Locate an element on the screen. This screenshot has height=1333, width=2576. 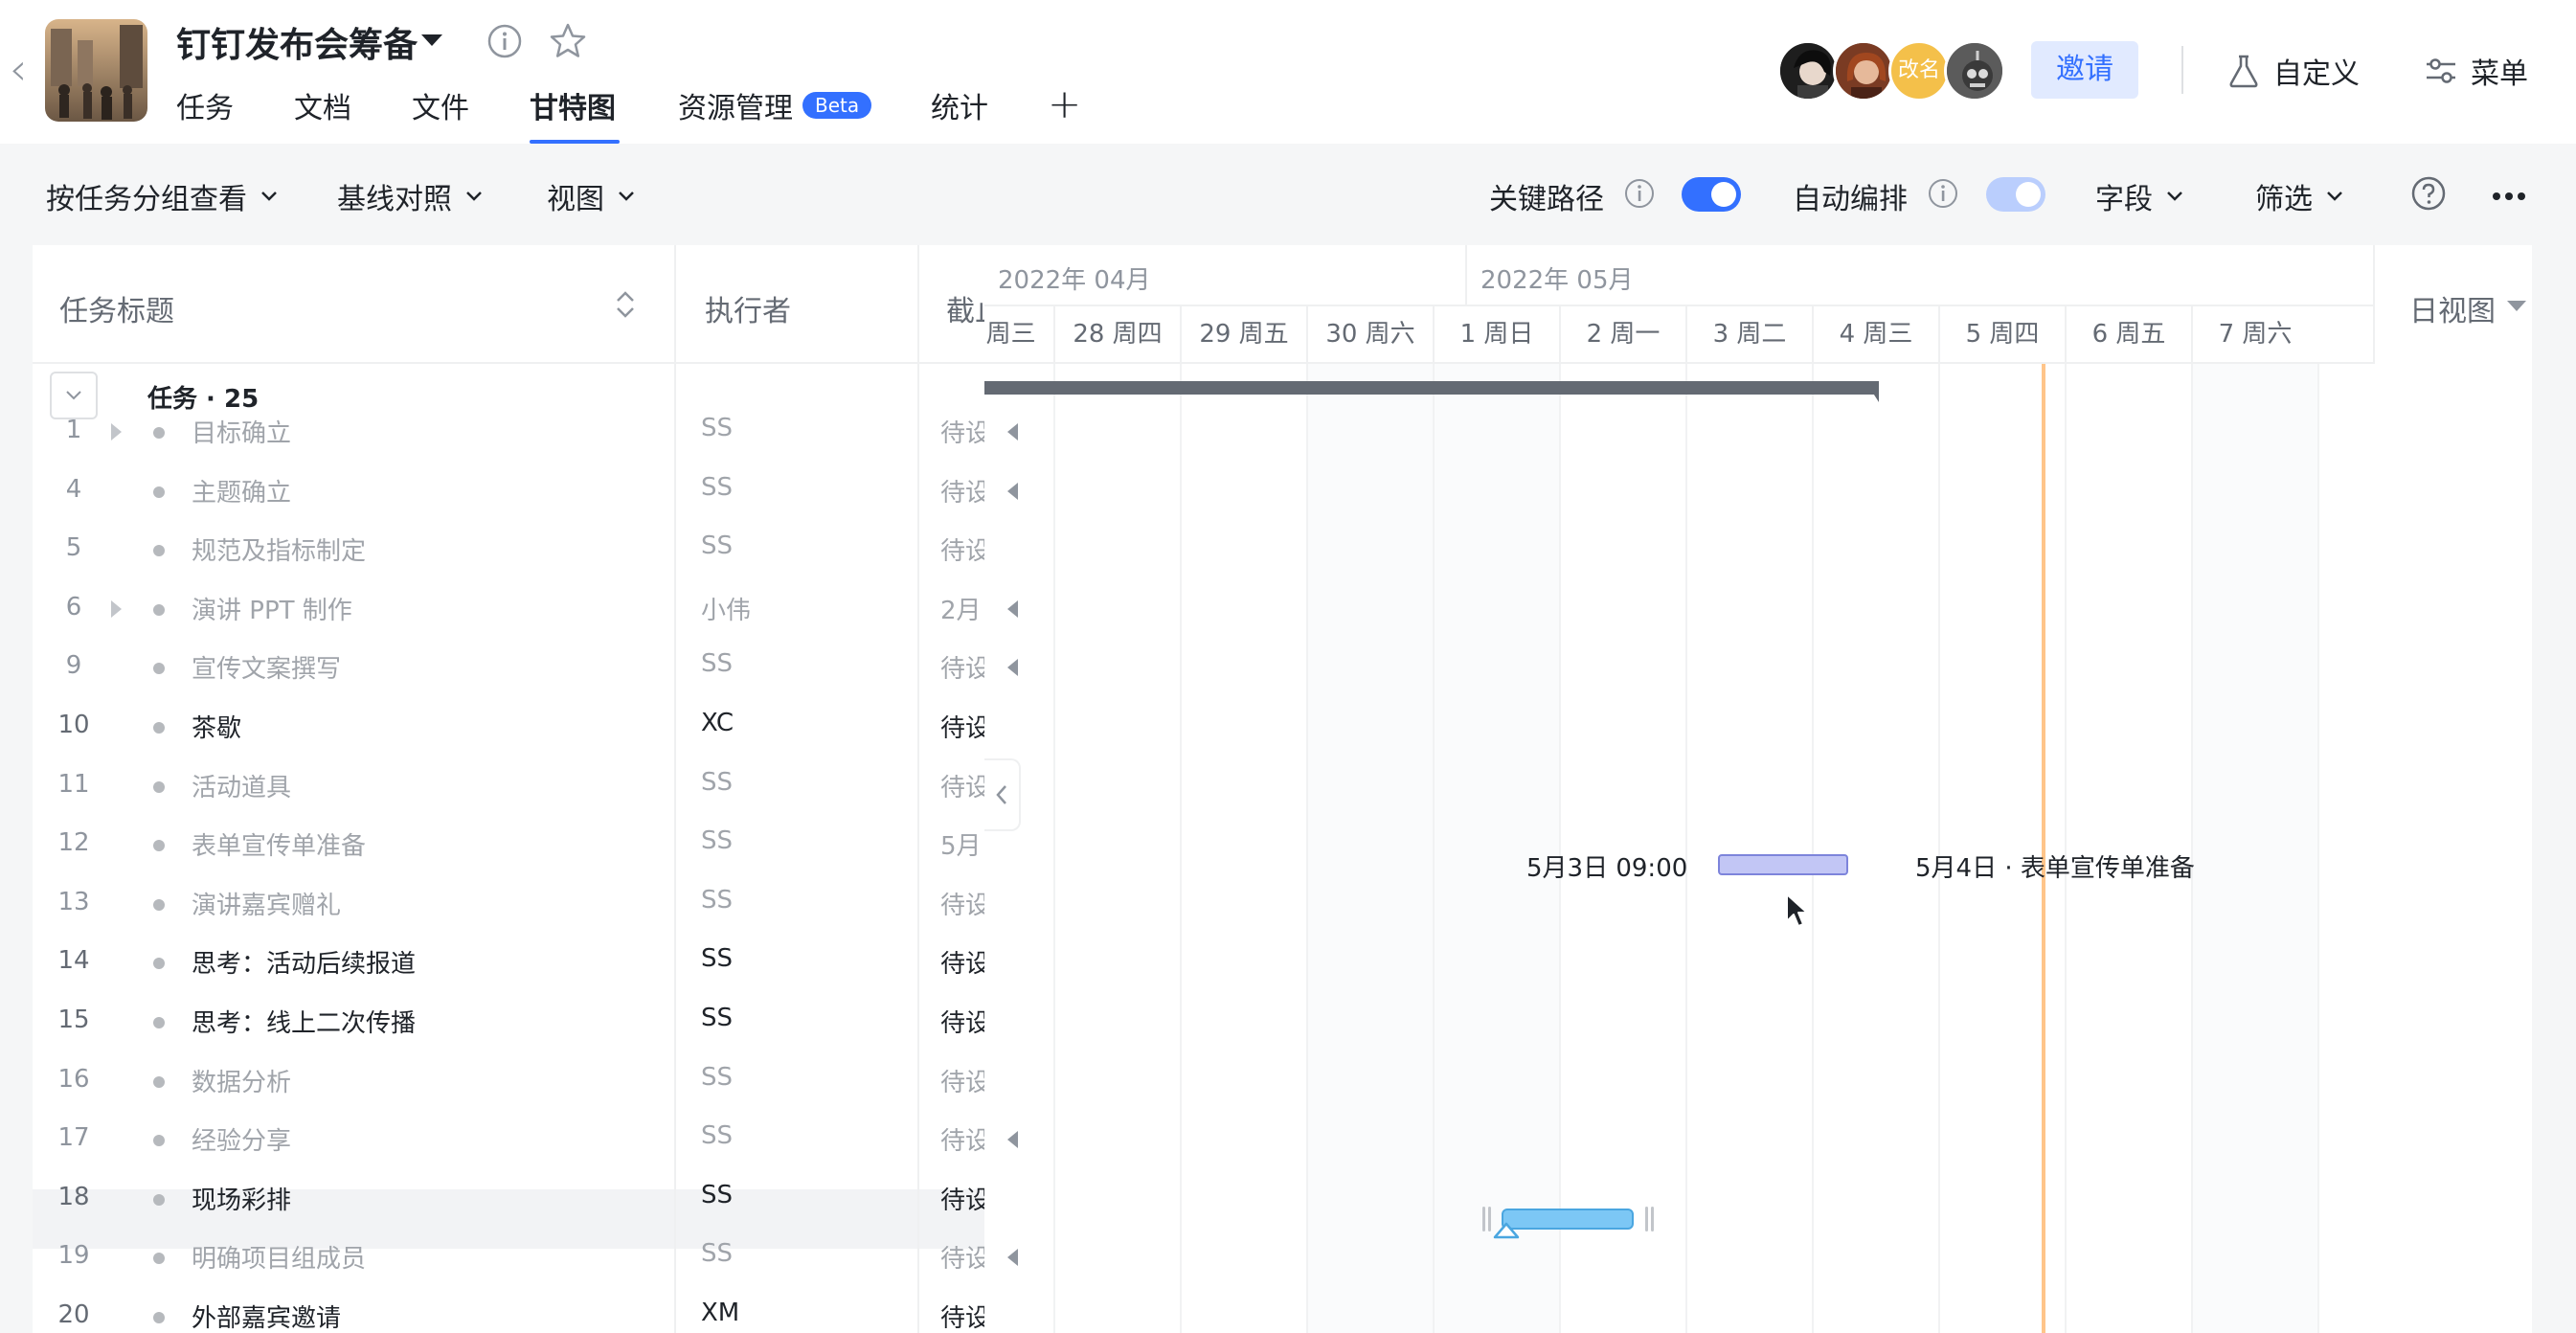
task-title: 经验分享 is located at coordinates (241, 1139).